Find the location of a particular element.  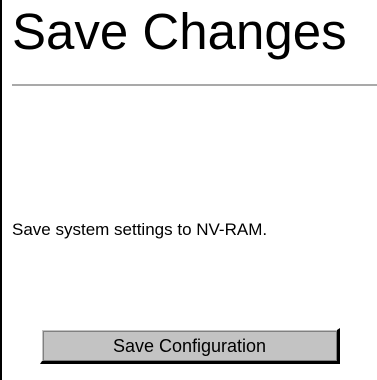

title-divider is located at coordinates (194, 85).